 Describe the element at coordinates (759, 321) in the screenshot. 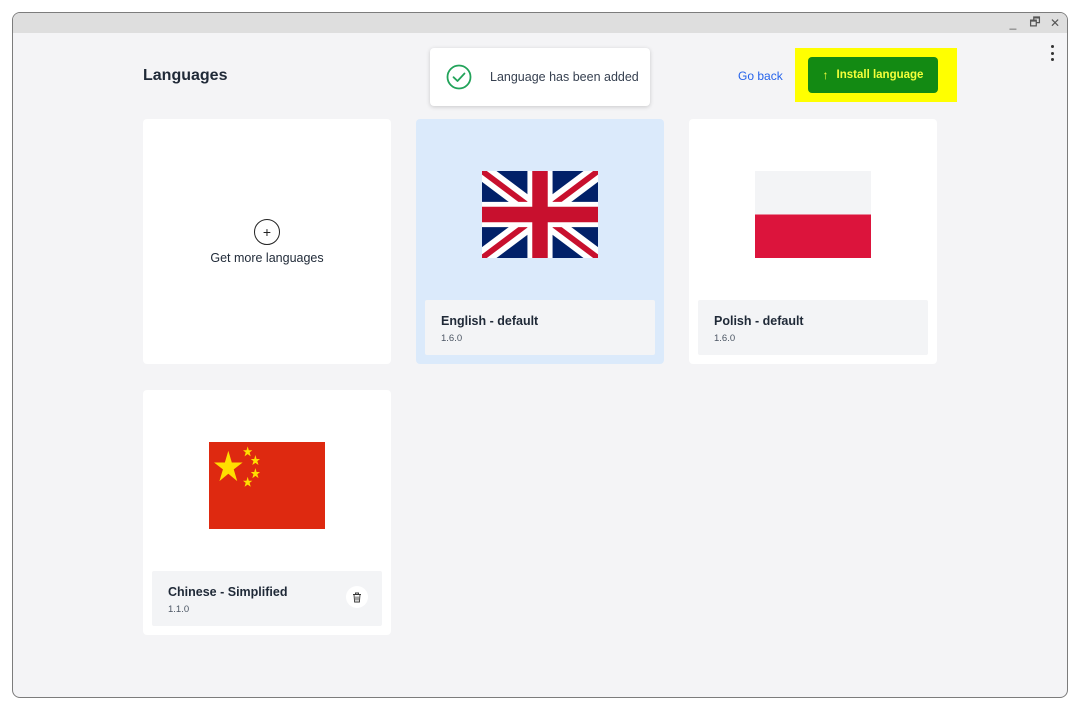

I see `language-name: Polish - default` at that location.